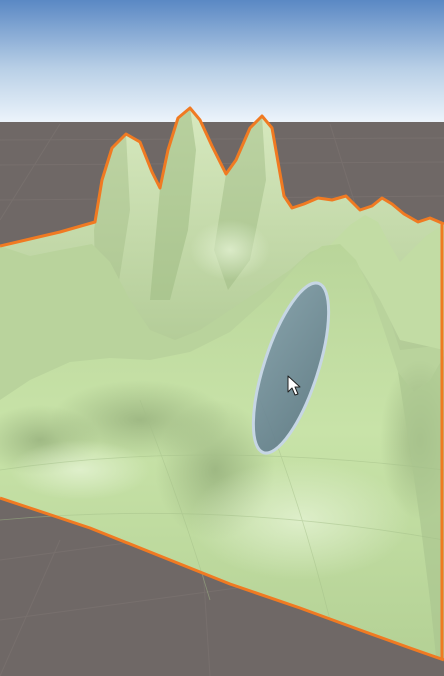 Image resolution: width=444 pixels, height=676 pixels. I want to click on terrain-highlight-c, so click(230, 250).